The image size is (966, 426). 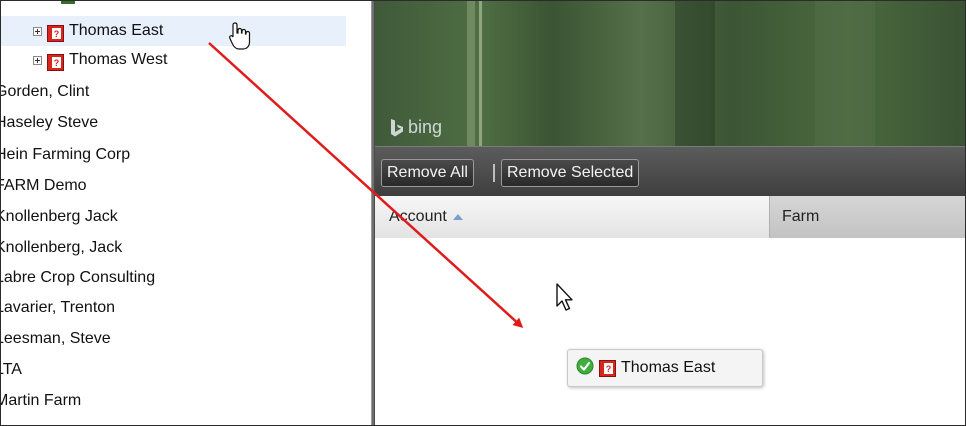 What do you see at coordinates (427, 173) in the screenshot?
I see `remove-all-button: Remove All` at bounding box center [427, 173].